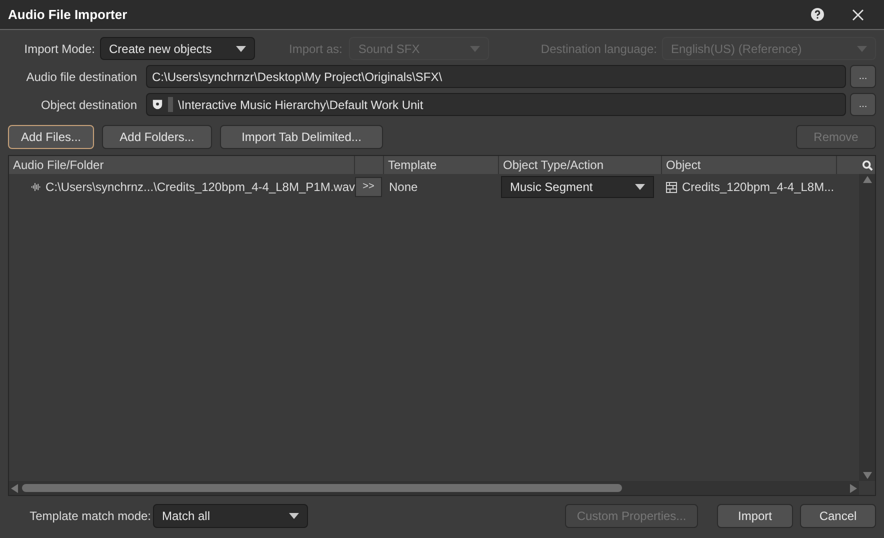  I want to click on field-label: Import Mode:, so click(59, 49).